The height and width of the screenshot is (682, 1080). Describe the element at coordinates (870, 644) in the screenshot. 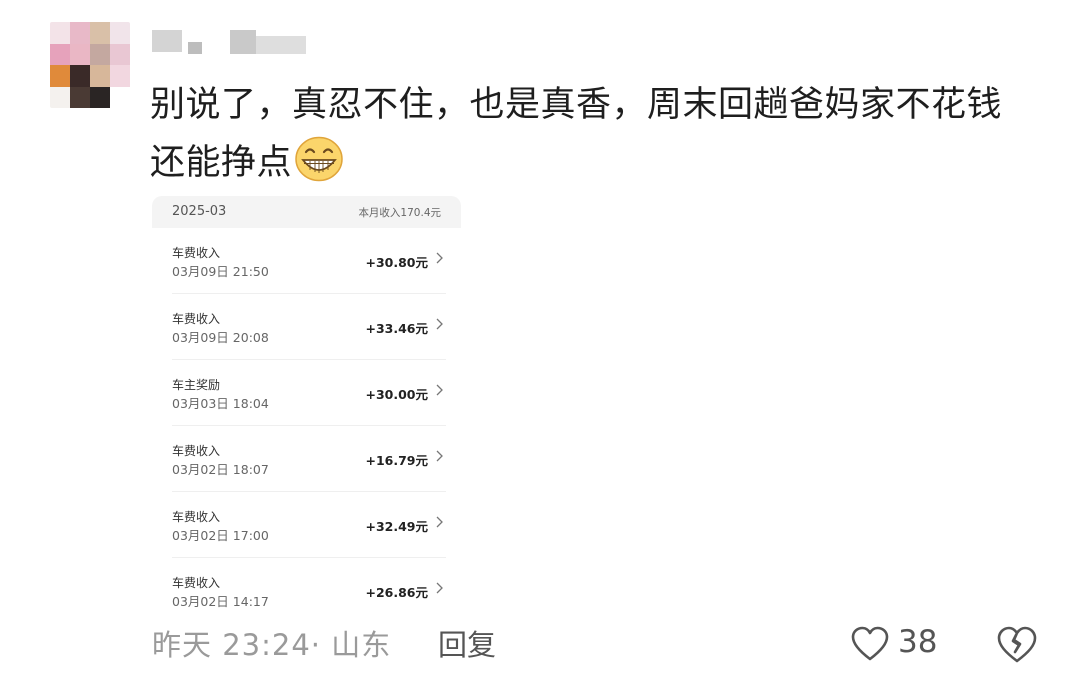

I see `heart-outline-icon` at that location.